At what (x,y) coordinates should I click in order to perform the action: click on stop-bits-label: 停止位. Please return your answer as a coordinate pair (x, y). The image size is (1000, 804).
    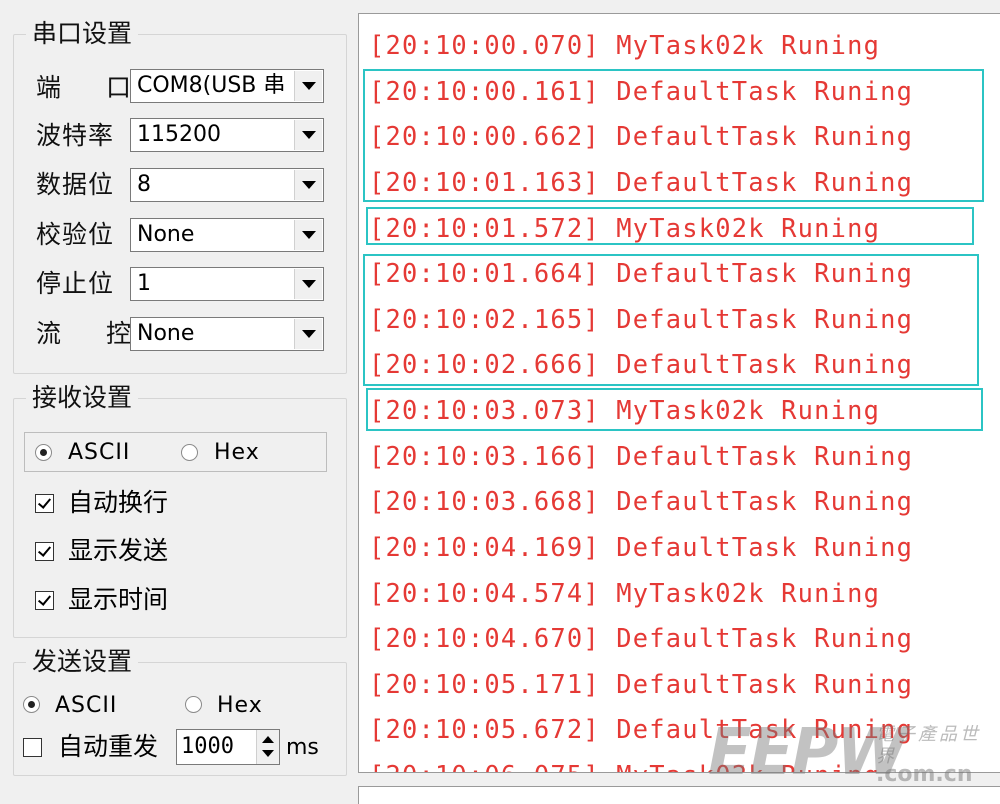
    Looking at the image, I should click on (75, 283).